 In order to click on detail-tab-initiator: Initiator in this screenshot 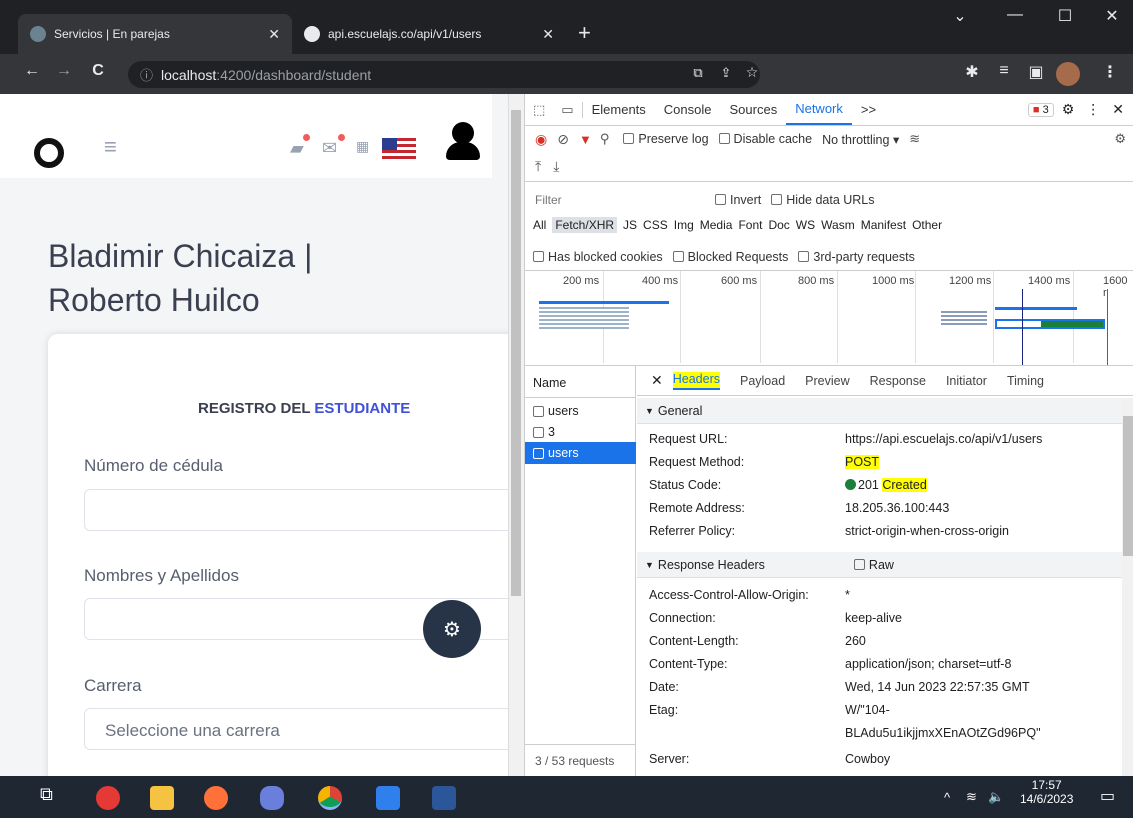, I will do `click(966, 381)`.